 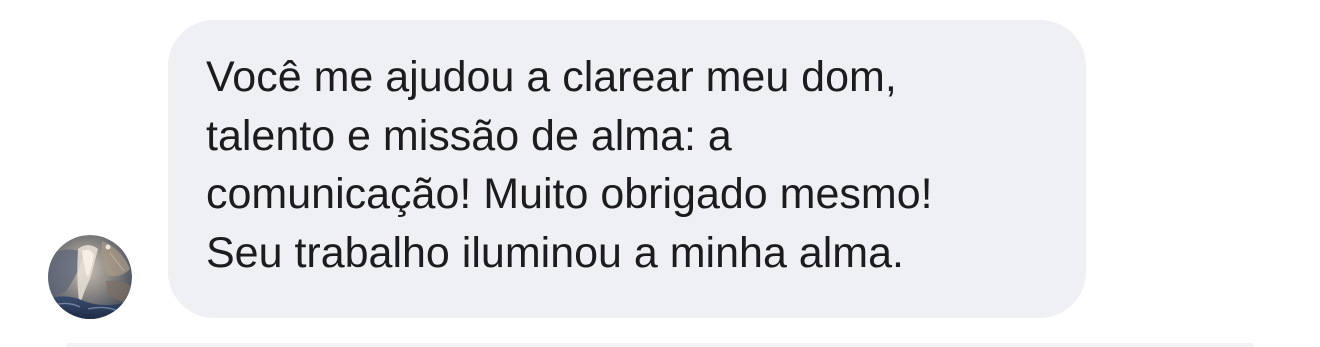 What do you see at coordinates (469, 135) in the screenshot?
I see `message-text-line: talento e missão de alma: a` at bounding box center [469, 135].